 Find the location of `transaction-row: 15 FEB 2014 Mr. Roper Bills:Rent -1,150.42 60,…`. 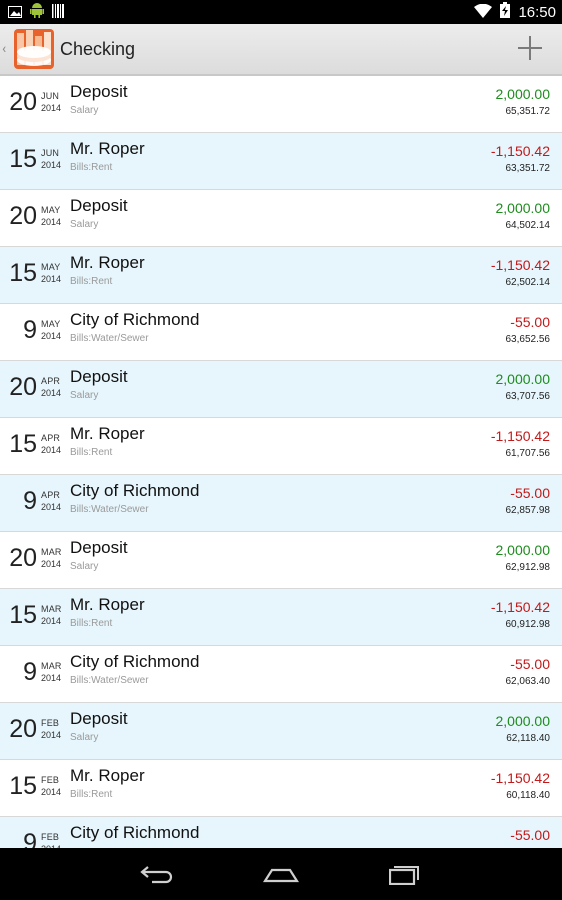

transaction-row: 15 FEB 2014 Mr. Roper Bills:Rent -1,150.42 60,… is located at coordinates (281, 788).